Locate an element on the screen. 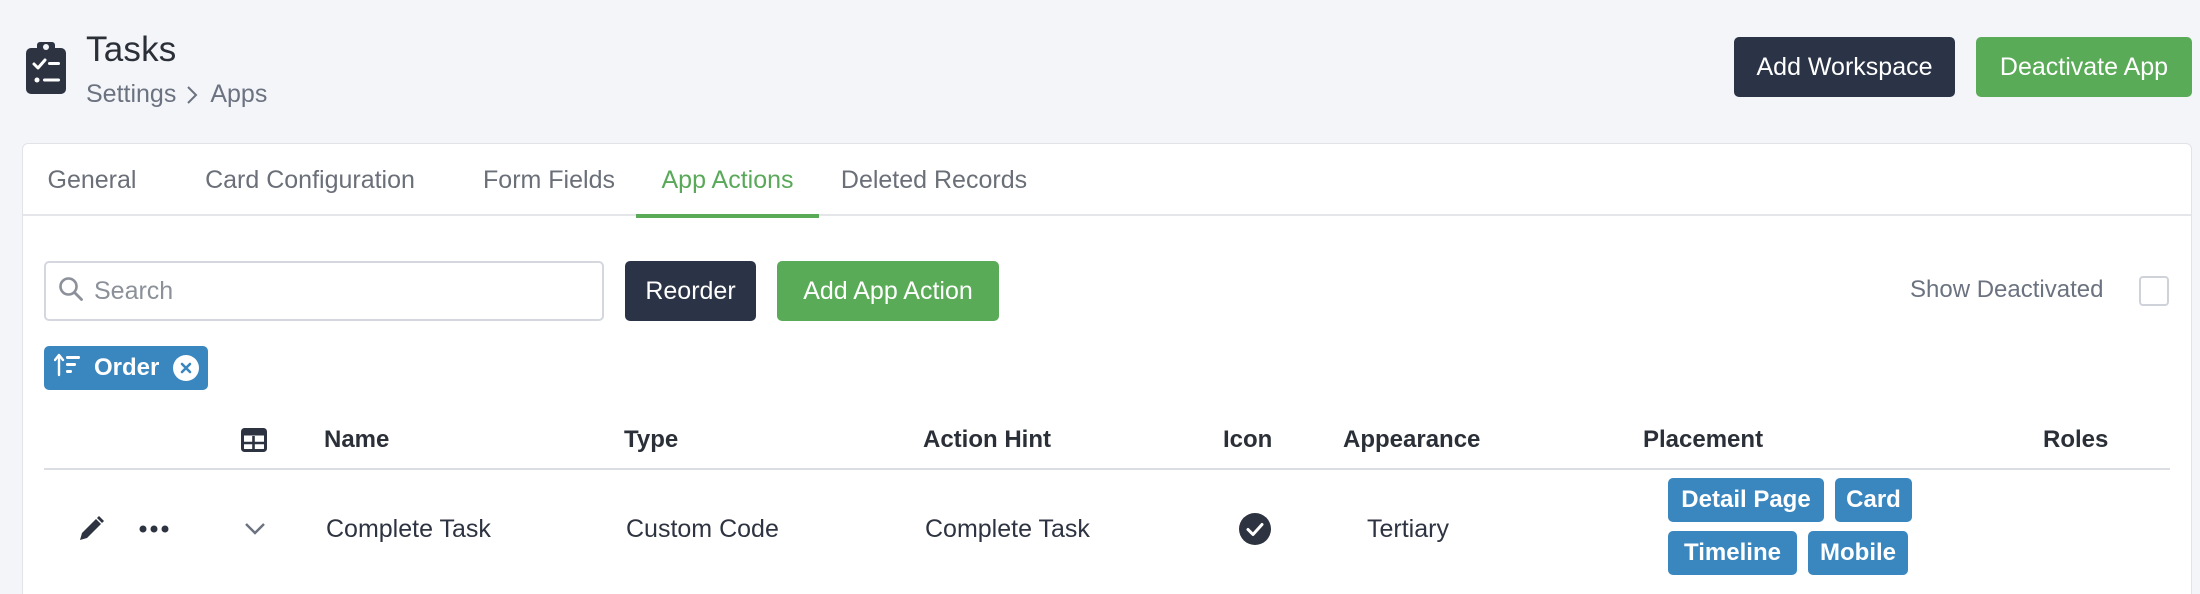 The width and height of the screenshot is (2200, 594). column-header-name: Name is located at coordinates (356, 440).